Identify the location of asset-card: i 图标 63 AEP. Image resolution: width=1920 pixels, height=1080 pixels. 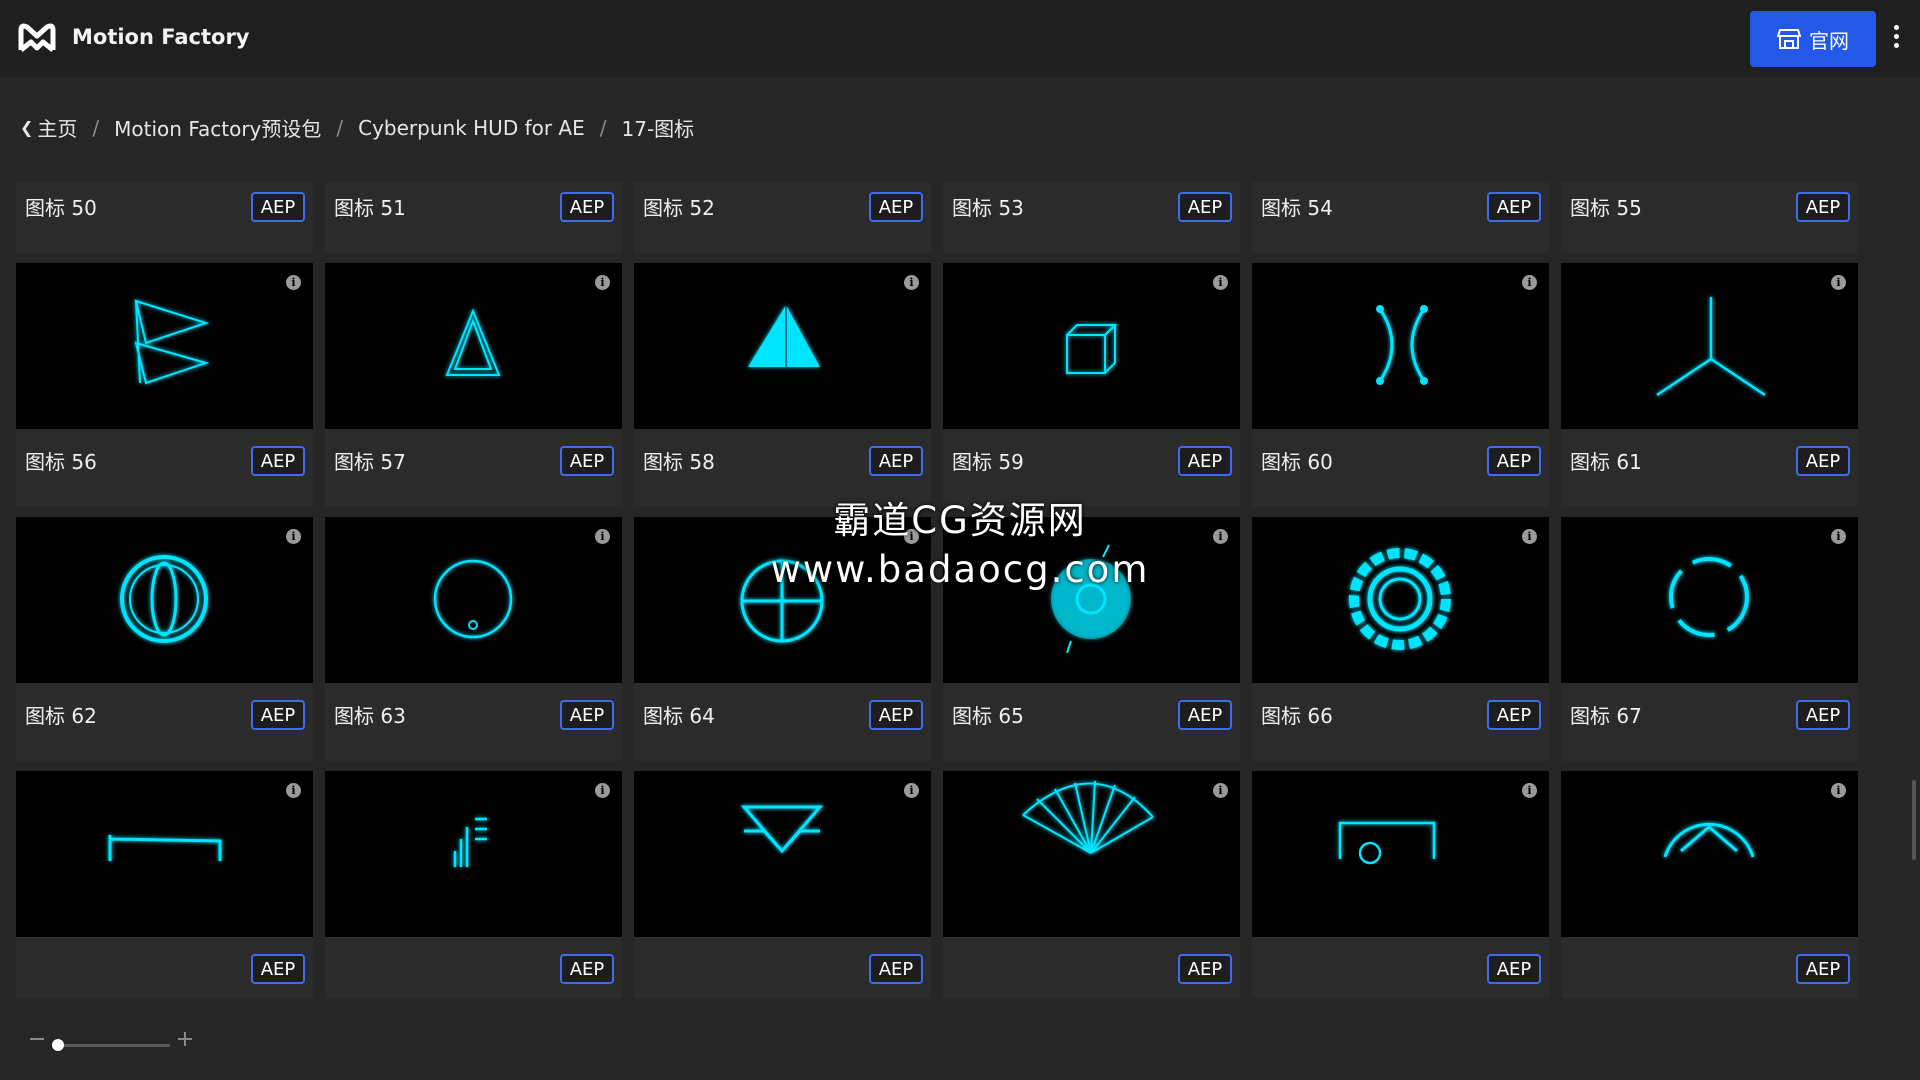
(473, 639).